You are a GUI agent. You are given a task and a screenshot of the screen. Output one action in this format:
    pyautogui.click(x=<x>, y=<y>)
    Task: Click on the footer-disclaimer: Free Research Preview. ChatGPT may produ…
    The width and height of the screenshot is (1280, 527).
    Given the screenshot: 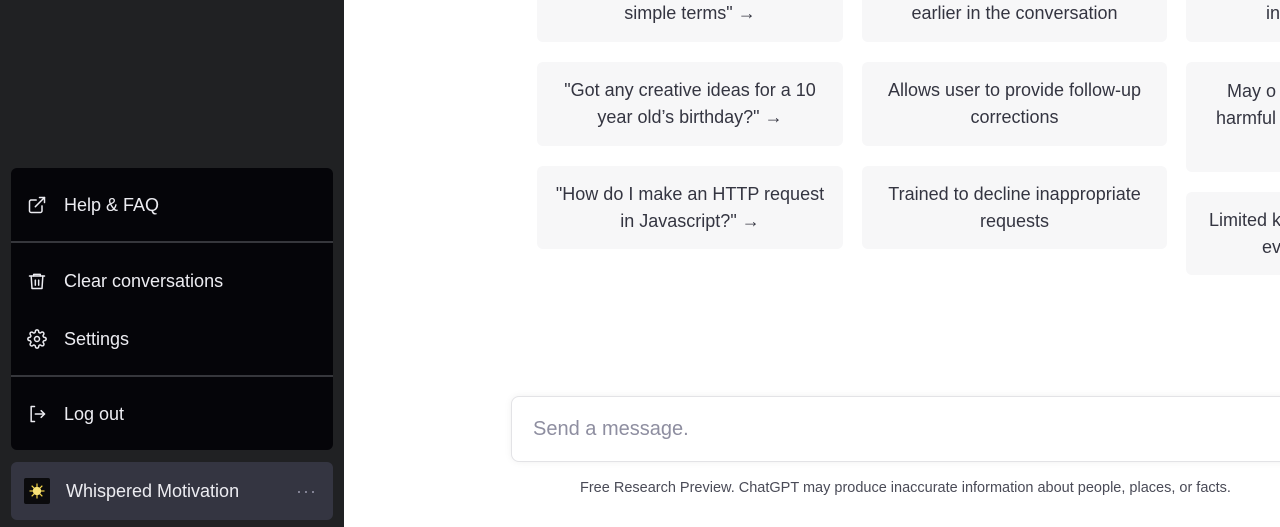 What is the action you would take?
    pyautogui.click(x=905, y=488)
    